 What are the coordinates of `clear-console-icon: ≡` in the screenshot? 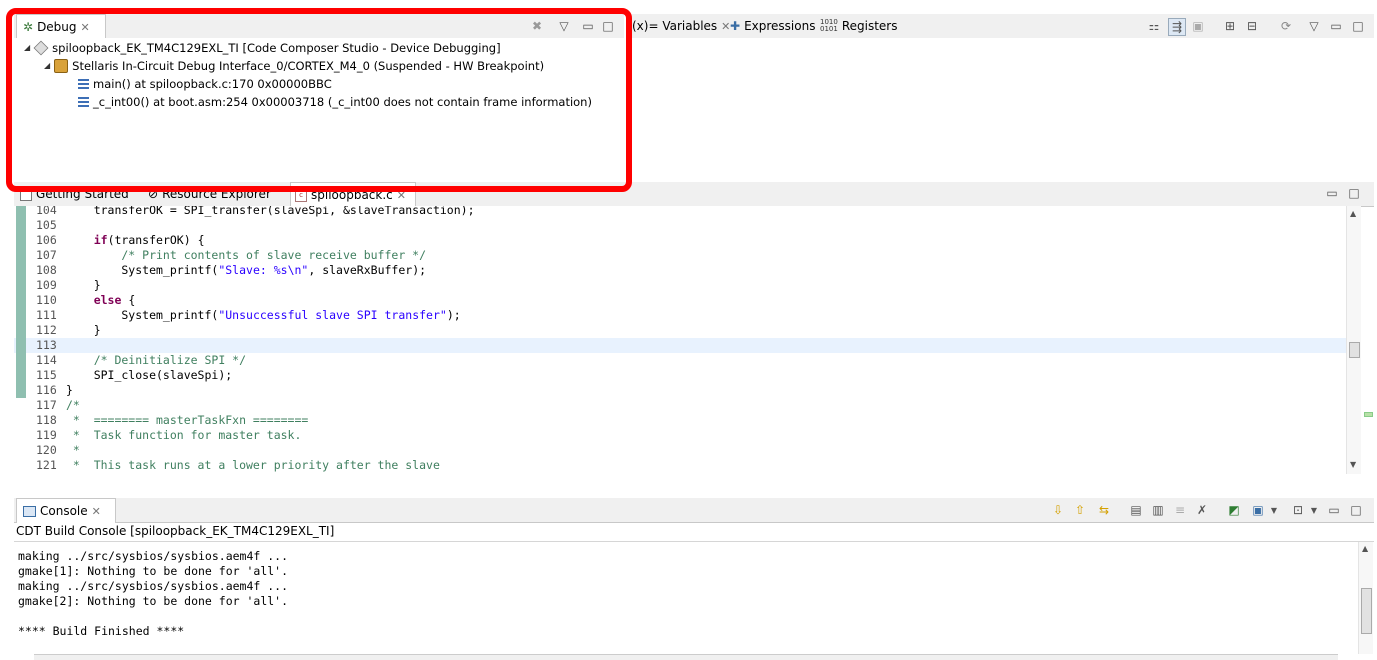 It's located at (1180, 510).